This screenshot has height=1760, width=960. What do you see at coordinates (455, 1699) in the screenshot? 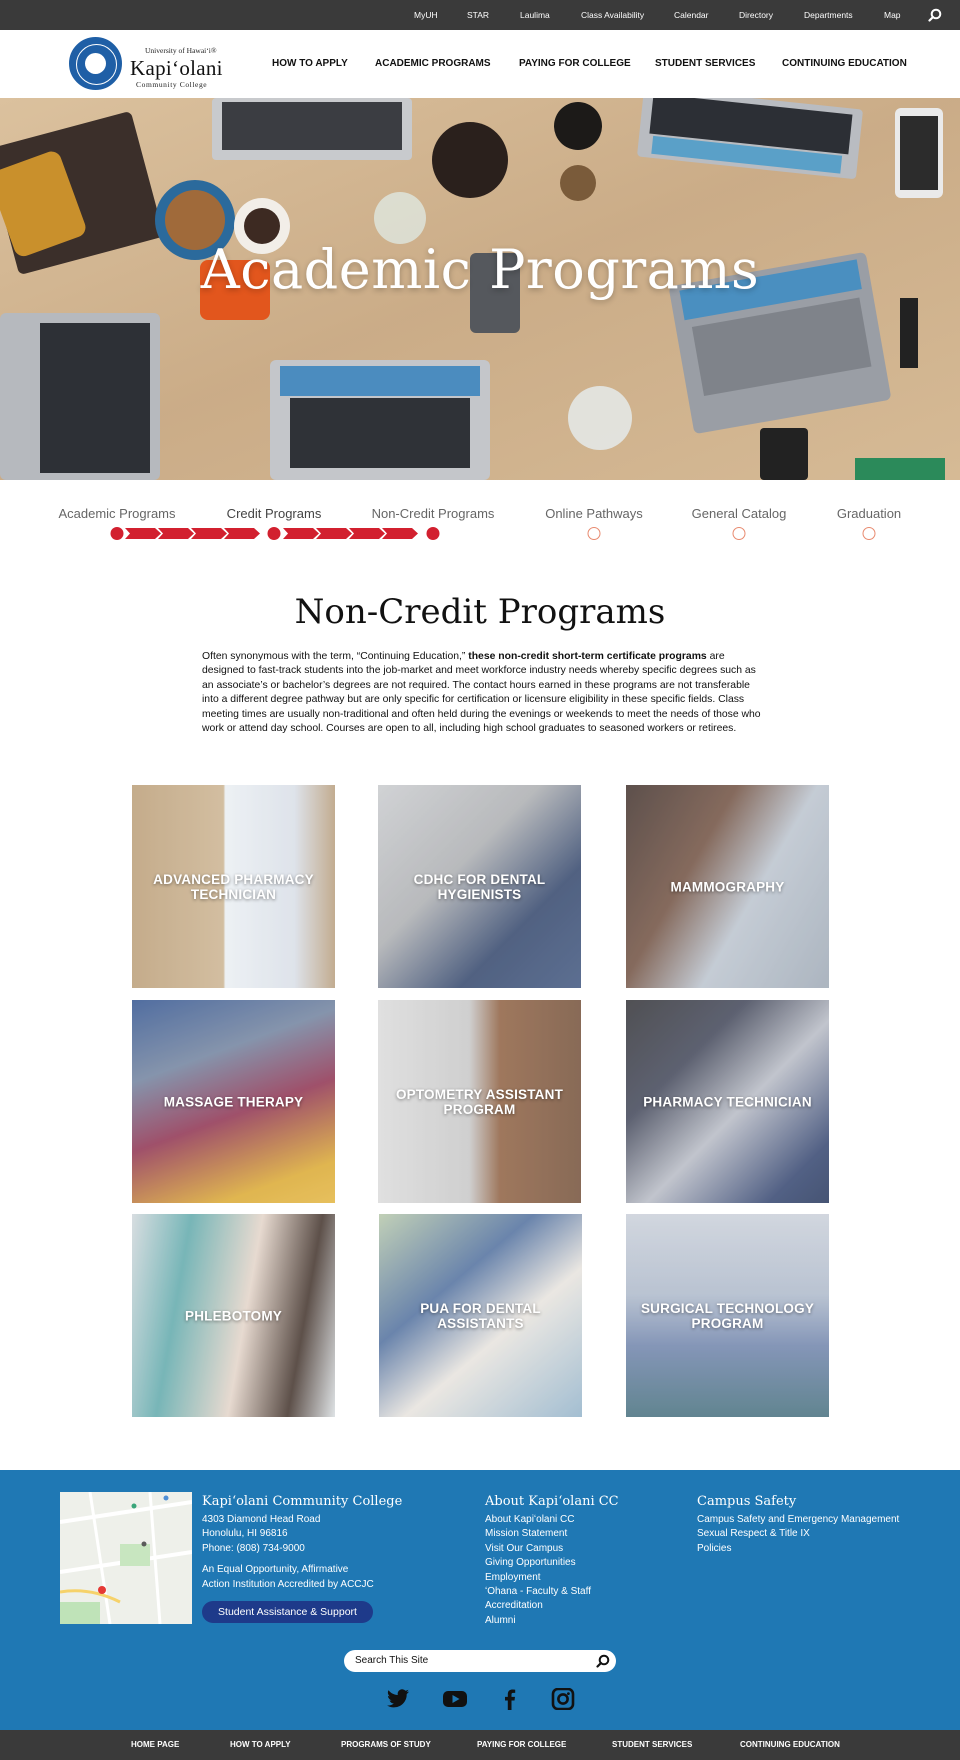
I see `youtube-icon` at bounding box center [455, 1699].